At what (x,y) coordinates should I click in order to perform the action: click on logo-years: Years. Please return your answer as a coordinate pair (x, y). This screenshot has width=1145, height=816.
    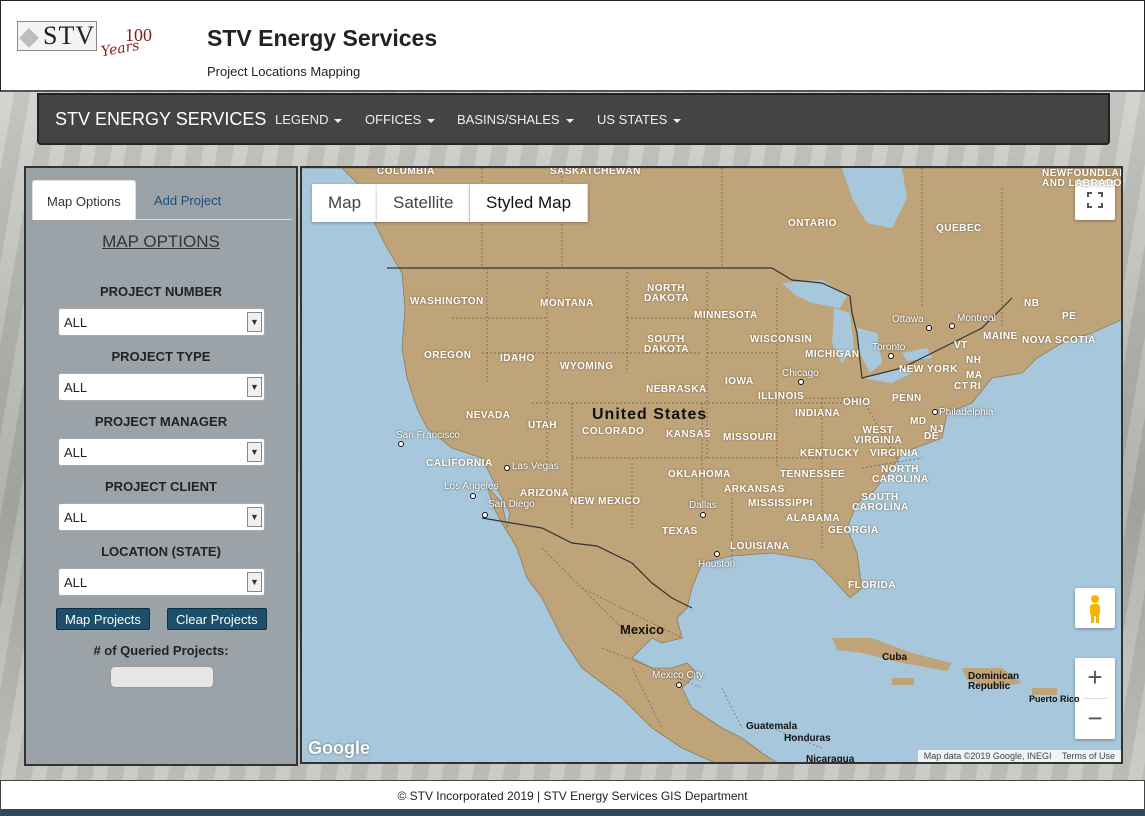
    Looking at the image, I should click on (120, 49).